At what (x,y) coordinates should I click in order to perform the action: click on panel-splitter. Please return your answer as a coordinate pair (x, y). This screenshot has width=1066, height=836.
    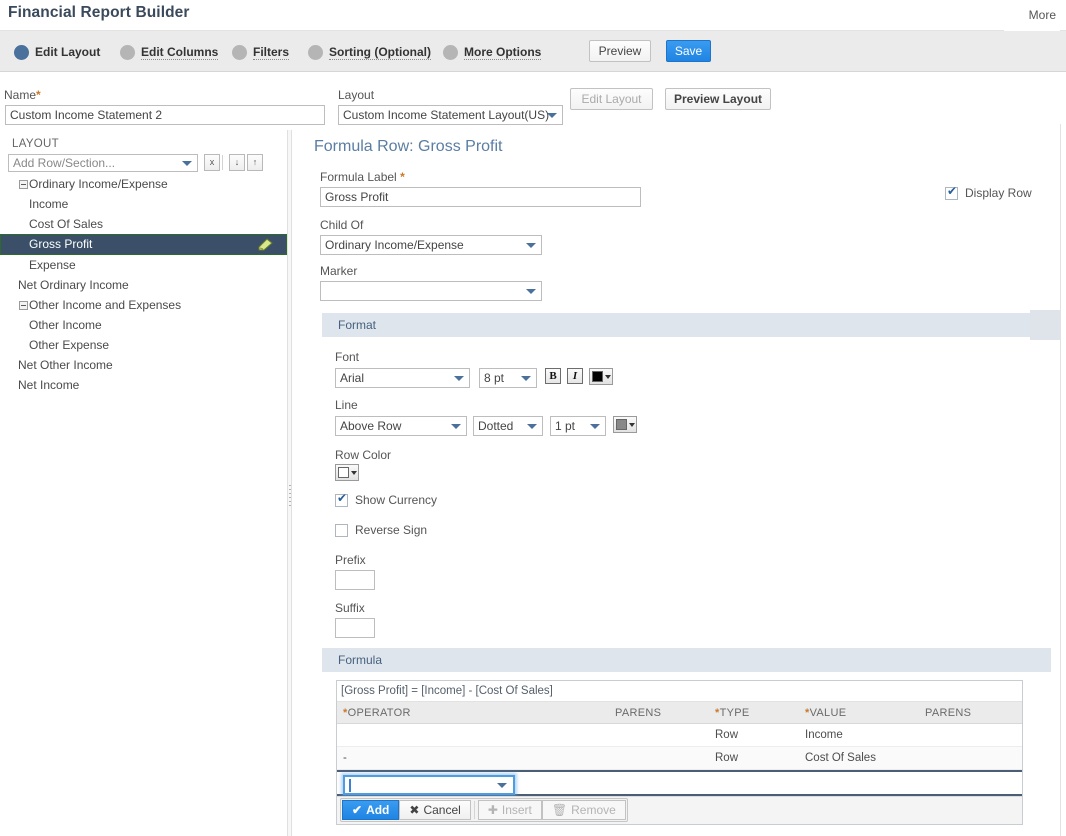
    Looking at the image, I should click on (290, 483).